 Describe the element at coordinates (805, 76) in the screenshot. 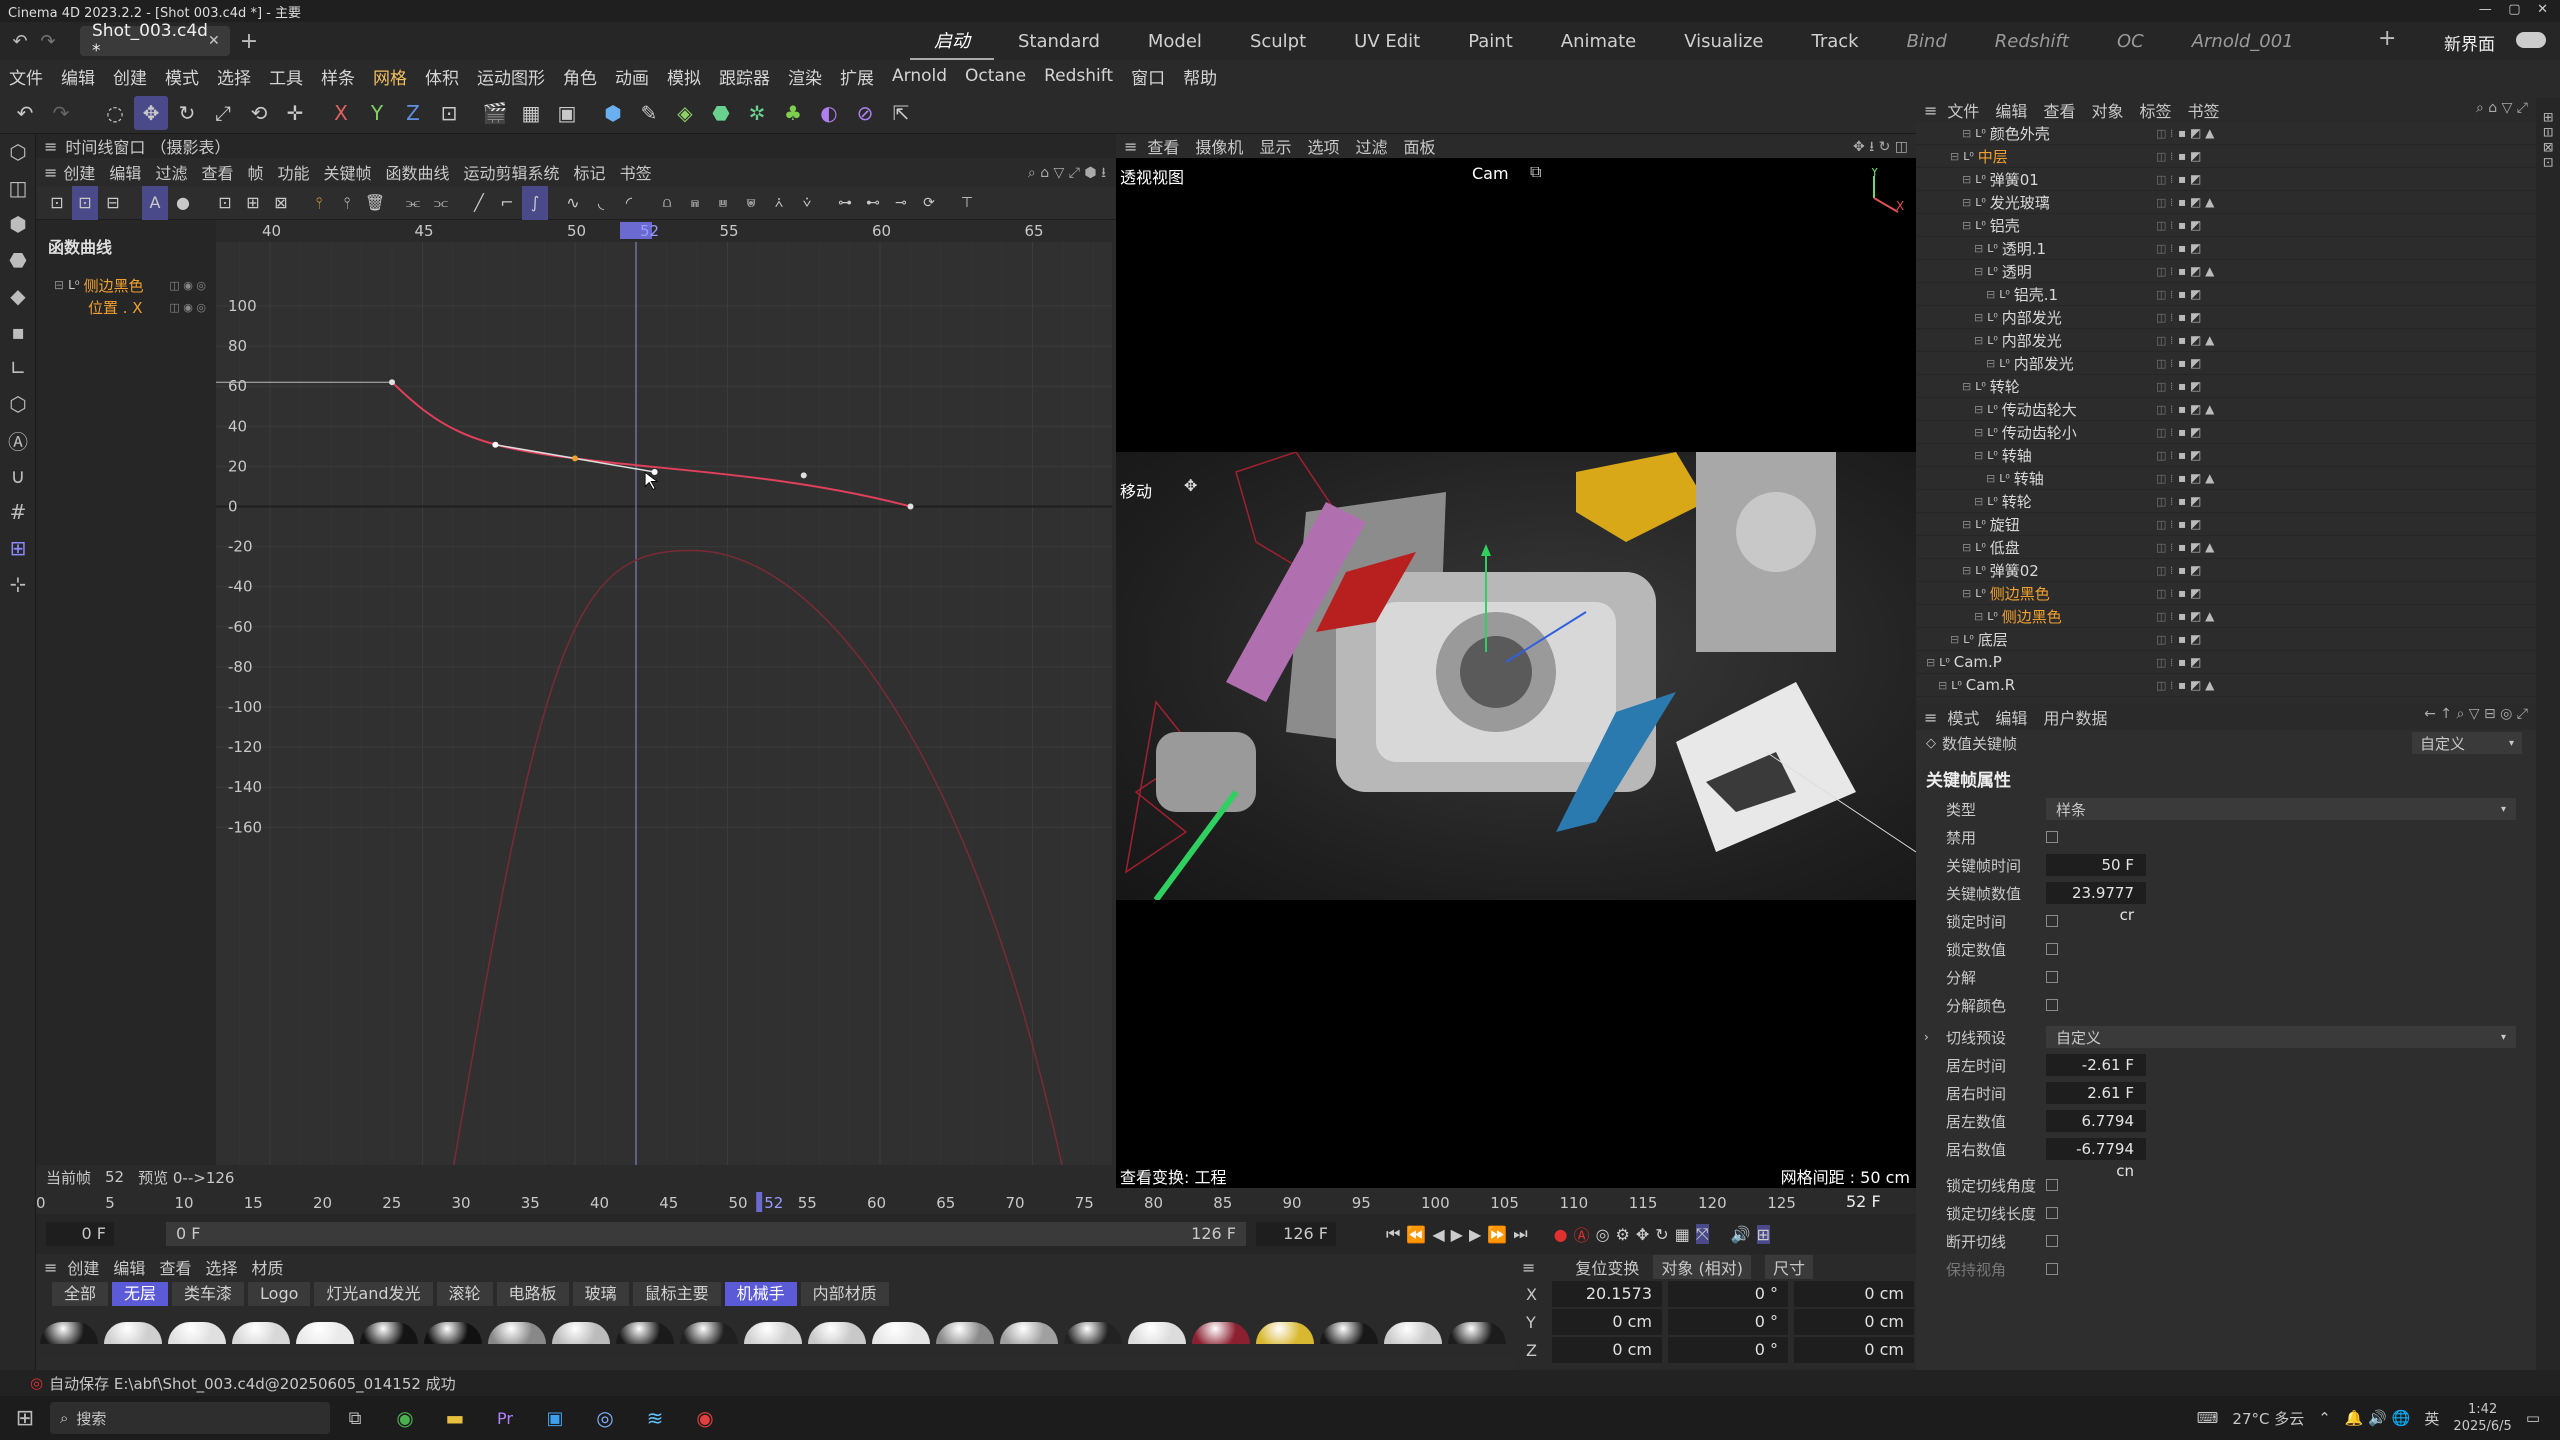

I see `menu-item: 渲染` at that location.